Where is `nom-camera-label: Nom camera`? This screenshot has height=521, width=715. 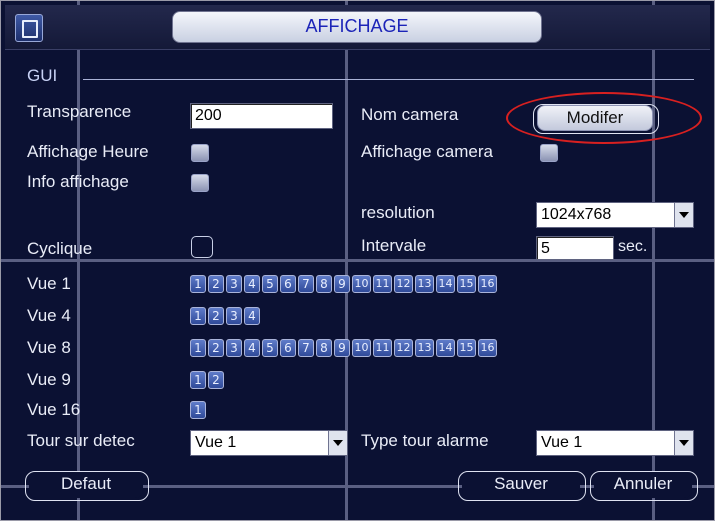
nom-camera-label: Nom camera is located at coordinates (410, 114).